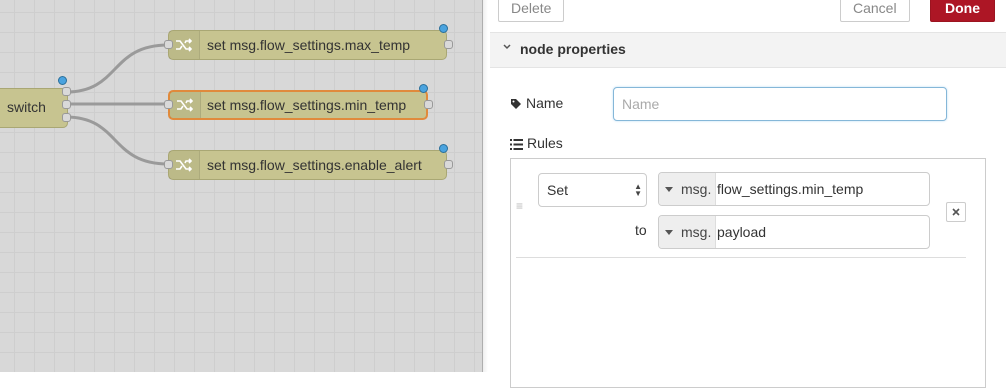 Image resolution: width=1006 pixels, height=388 pixels. What do you see at coordinates (780, 104) in the screenshot?
I see `name-input` at bounding box center [780, 104].